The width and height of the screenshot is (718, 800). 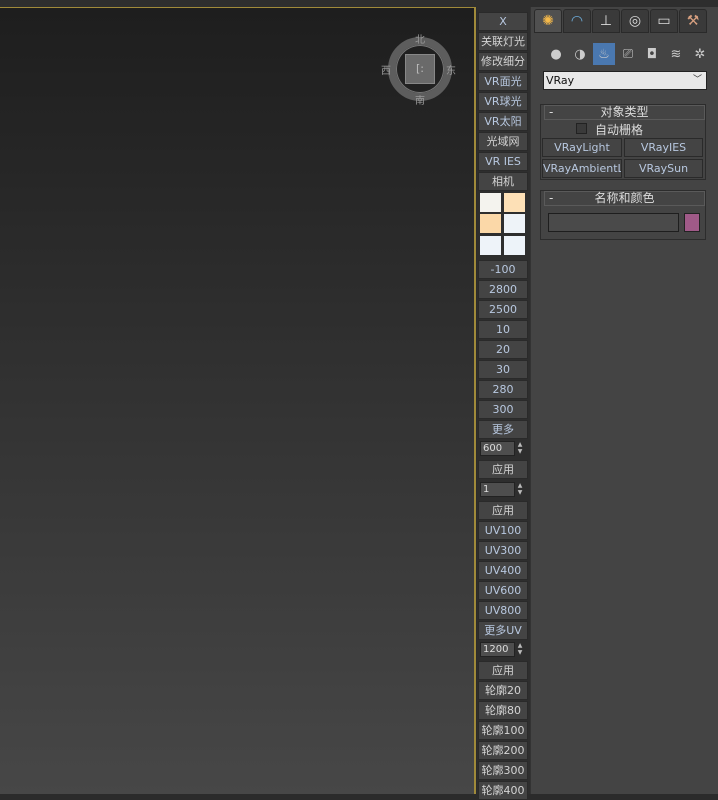 I want to click on spinner-3: 1200 ▲ ▼, so click(x=503, y=650).